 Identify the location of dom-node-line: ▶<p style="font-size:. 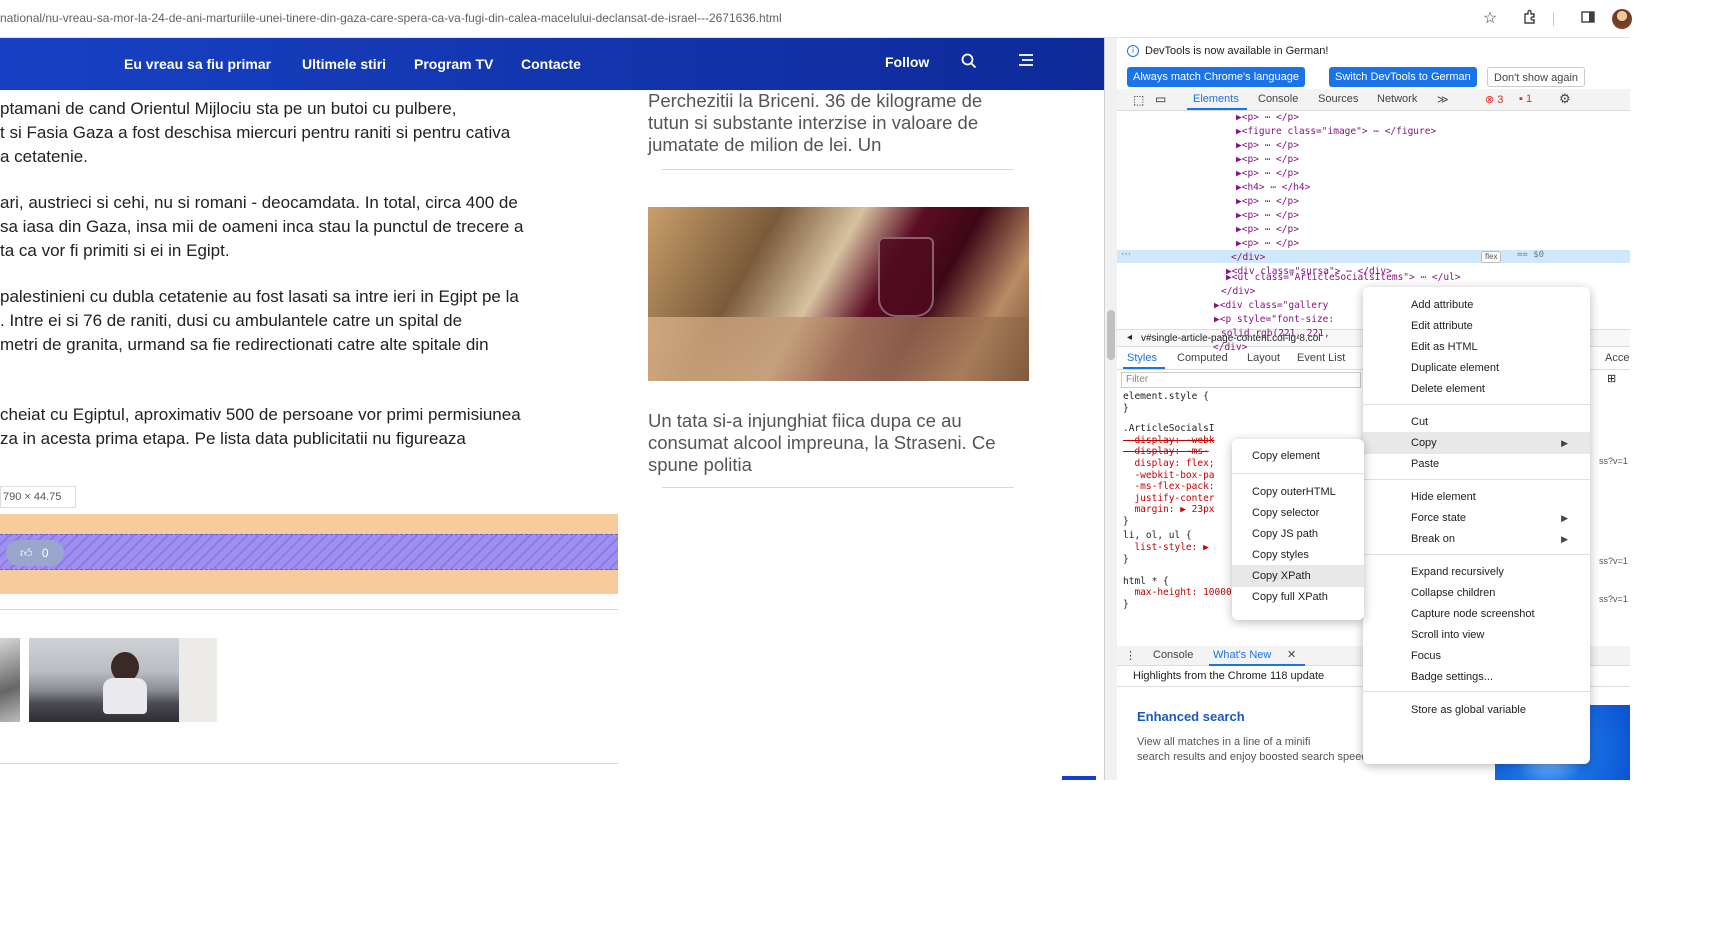
(1274, 320).